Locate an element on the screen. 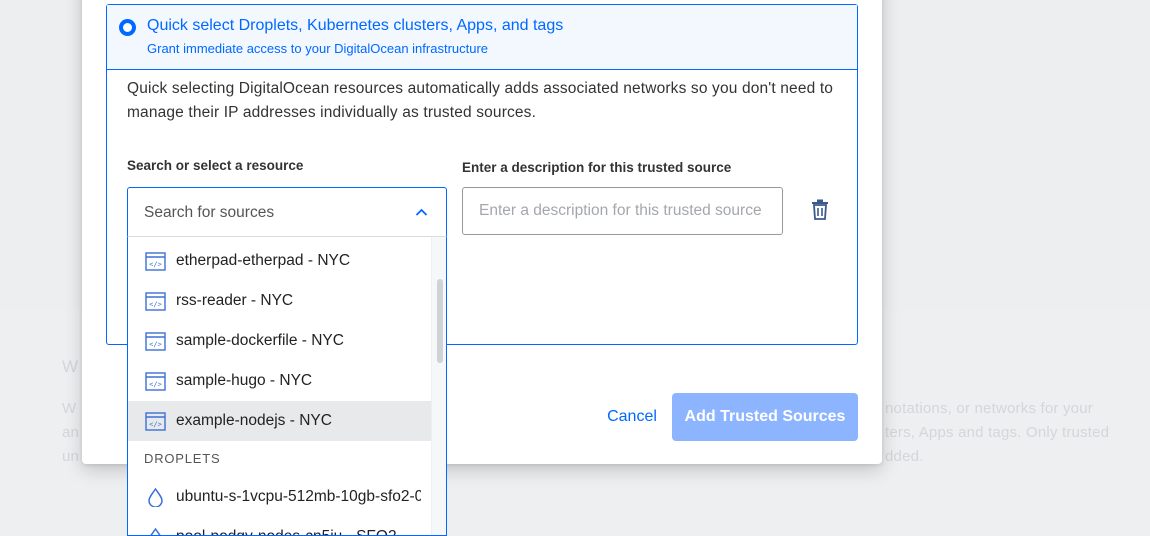 This screenshot has height=536, width=1150. dropdown-scrollbar-thumb is located at coordinates (440, 321).